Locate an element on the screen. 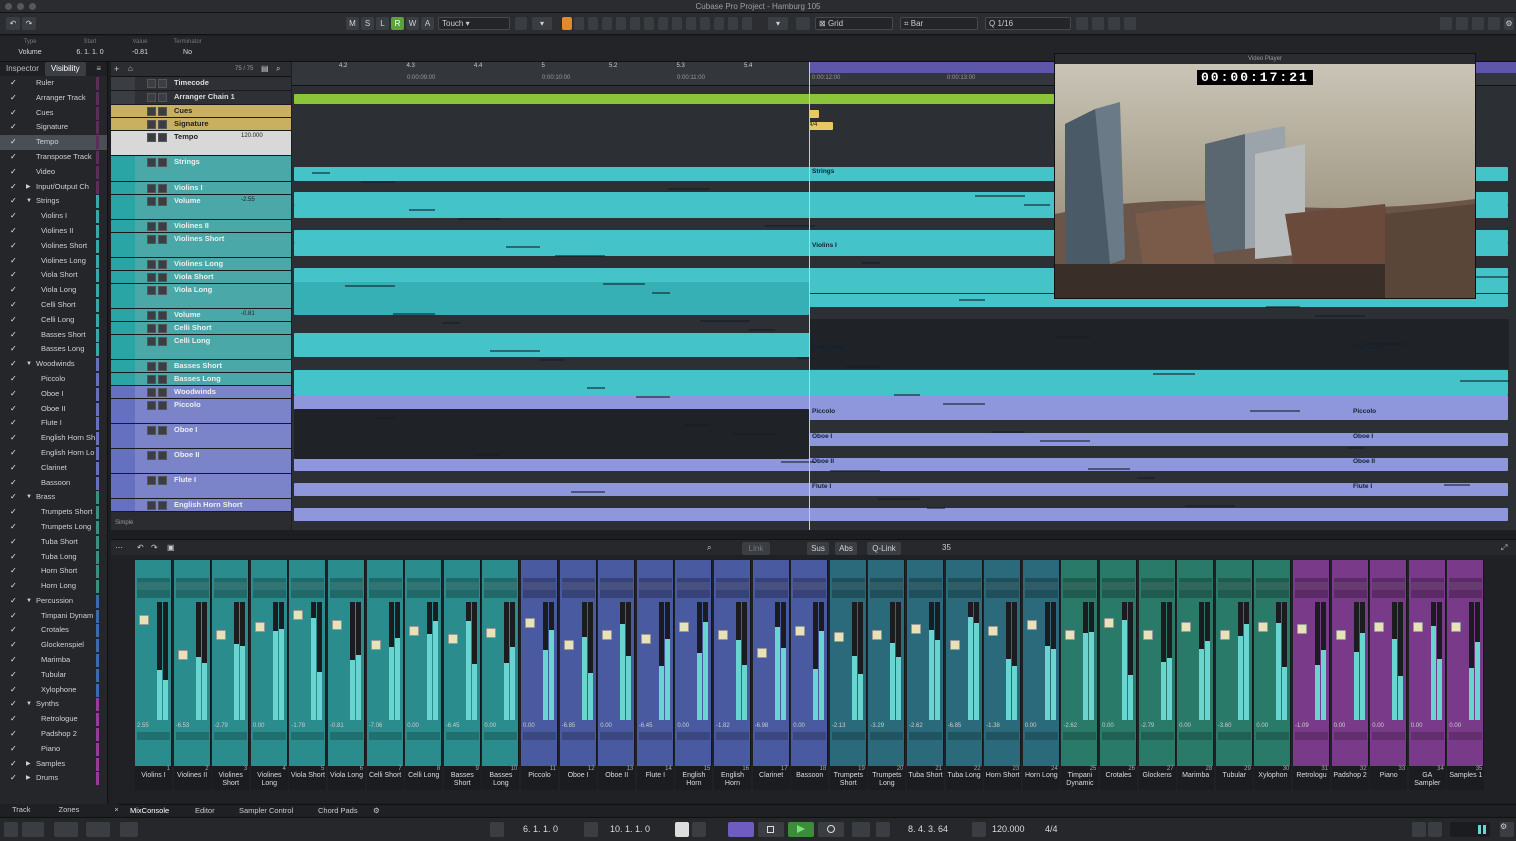 This screenshot has height=841, width=1516. track-header: Oboe II is located at coordinates (201, 461).